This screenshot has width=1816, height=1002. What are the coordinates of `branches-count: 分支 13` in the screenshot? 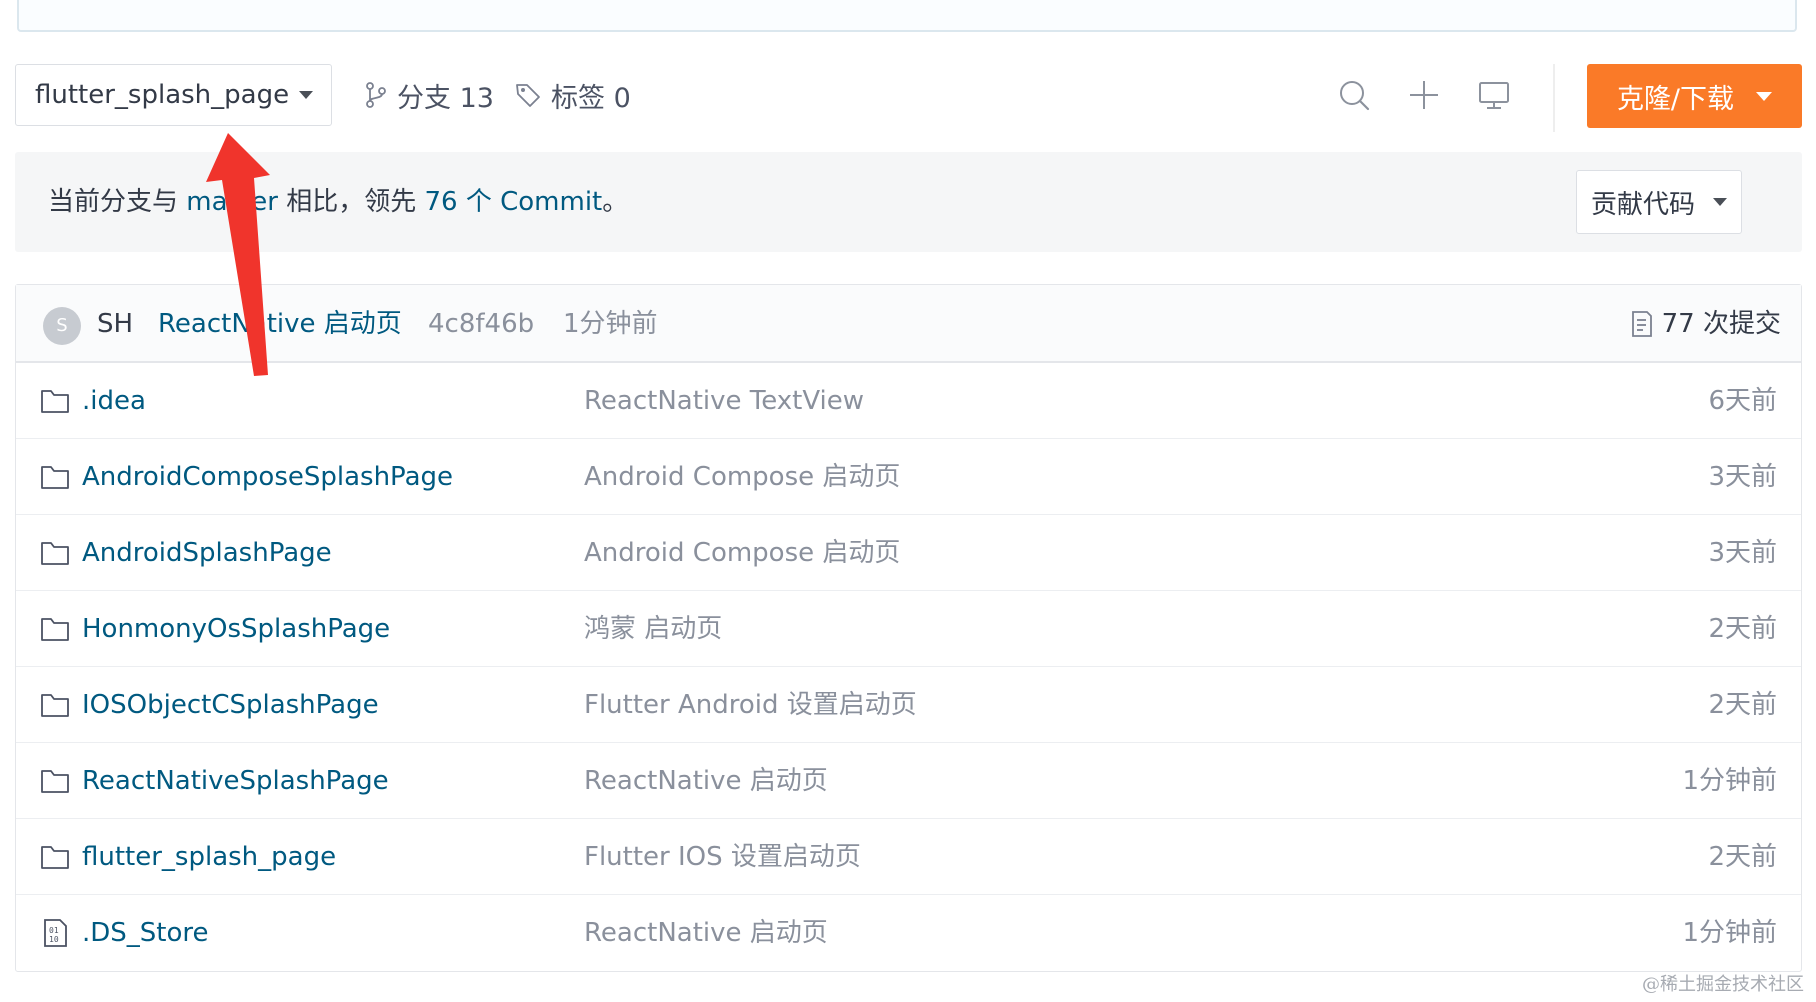 It's located at (445, 98).